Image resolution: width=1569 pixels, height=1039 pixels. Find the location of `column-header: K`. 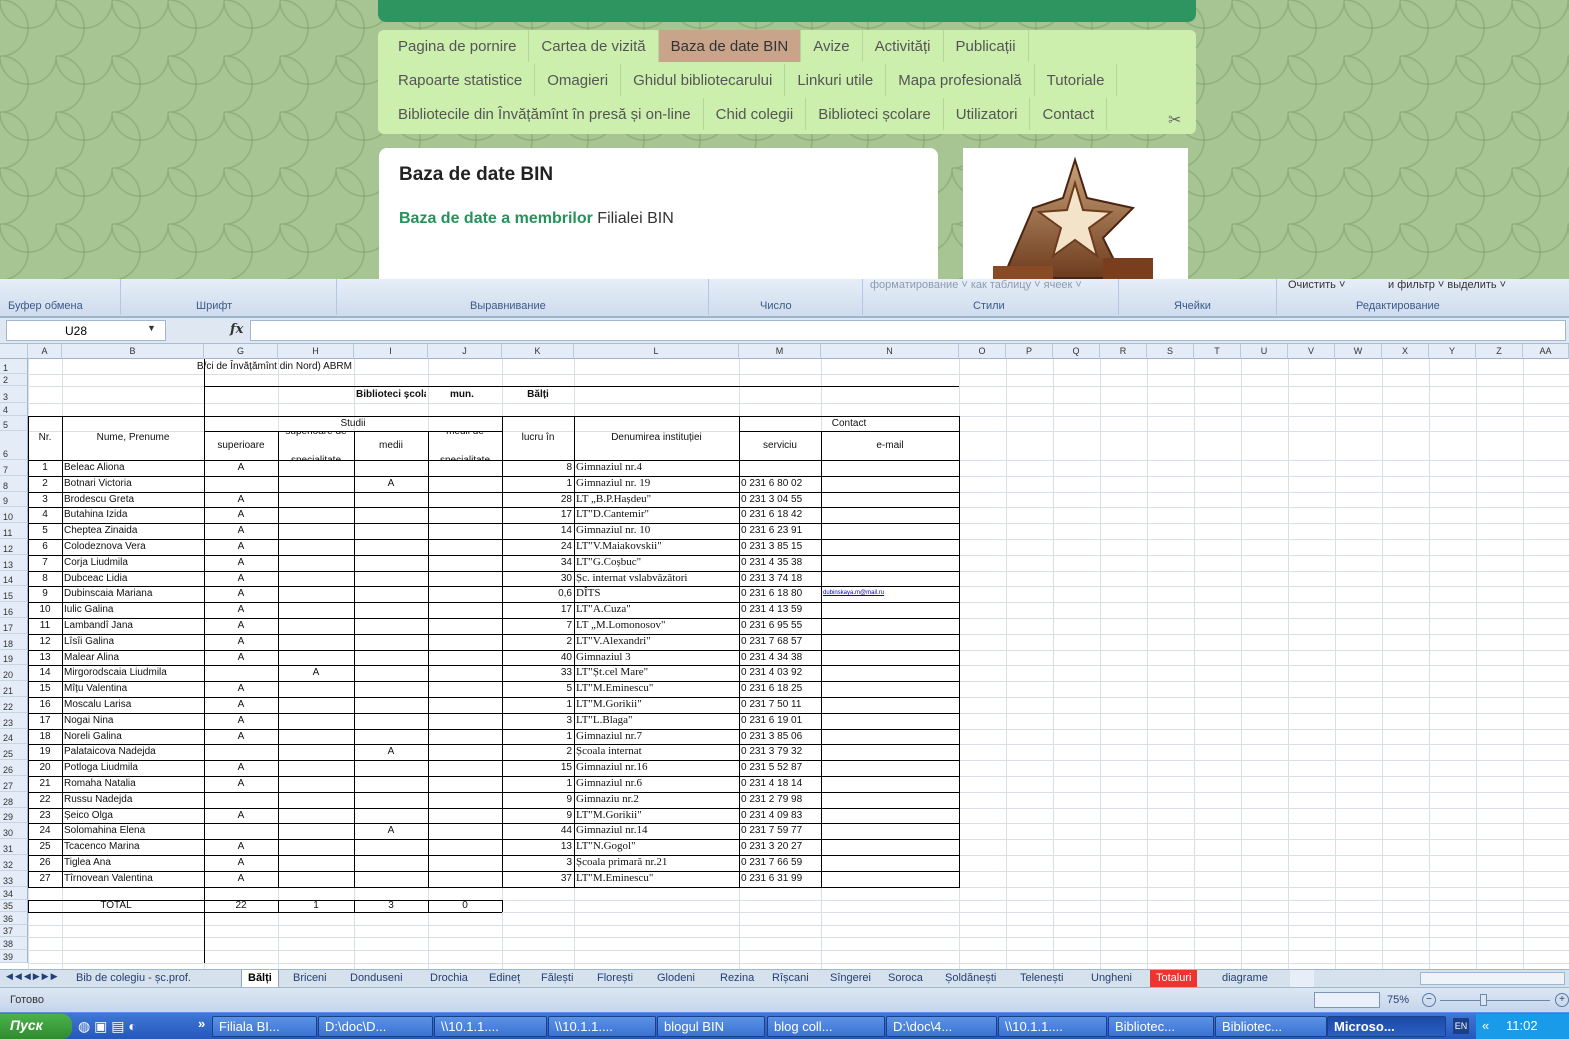

column-header: K is located at coordinates (538, 351).